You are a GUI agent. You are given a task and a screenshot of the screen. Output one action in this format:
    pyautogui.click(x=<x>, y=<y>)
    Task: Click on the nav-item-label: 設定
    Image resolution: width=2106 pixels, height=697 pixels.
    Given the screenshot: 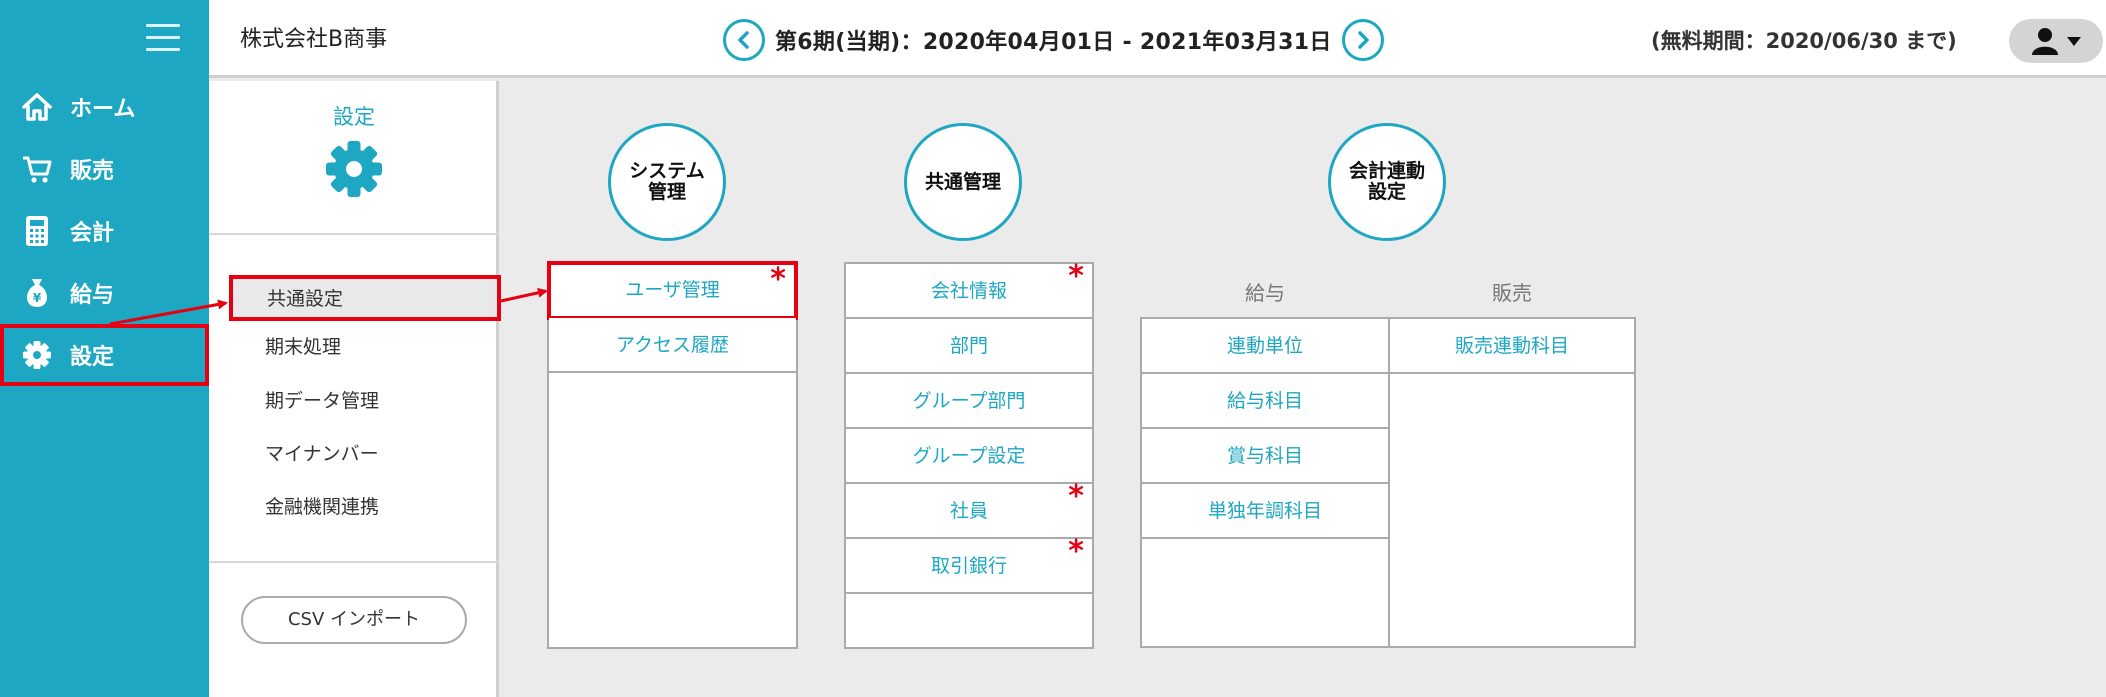 What is the action you would take?
    pyautogui.click(x=92, y=357)
    